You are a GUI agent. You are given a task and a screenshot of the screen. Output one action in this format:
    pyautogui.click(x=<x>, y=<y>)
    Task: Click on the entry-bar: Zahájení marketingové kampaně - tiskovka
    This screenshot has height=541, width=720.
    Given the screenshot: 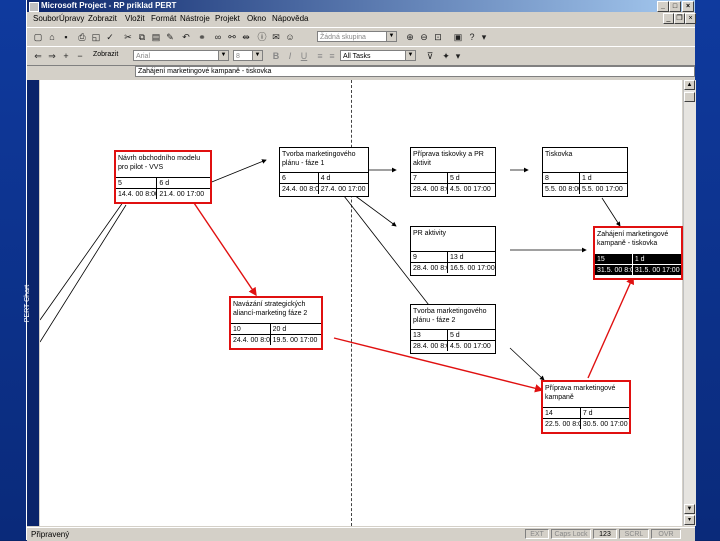 What is the action you would take?
    pyautogui.click(x=361, y=71)
    